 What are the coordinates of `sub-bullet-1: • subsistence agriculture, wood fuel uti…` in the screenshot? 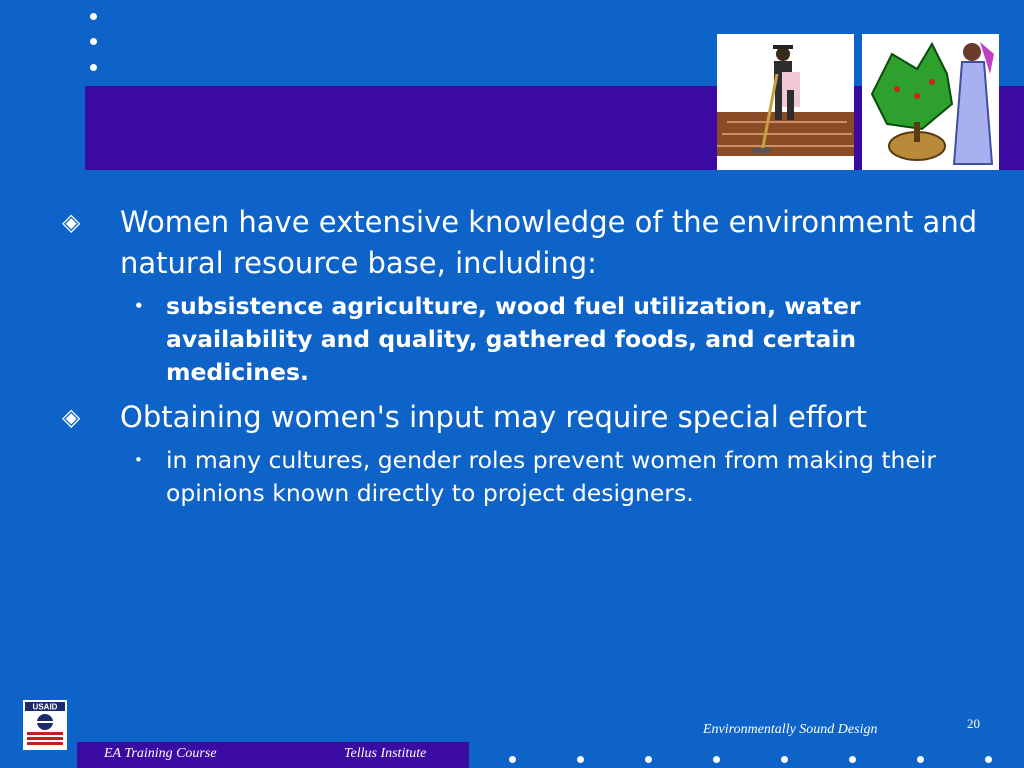 It's located at (556, 339).